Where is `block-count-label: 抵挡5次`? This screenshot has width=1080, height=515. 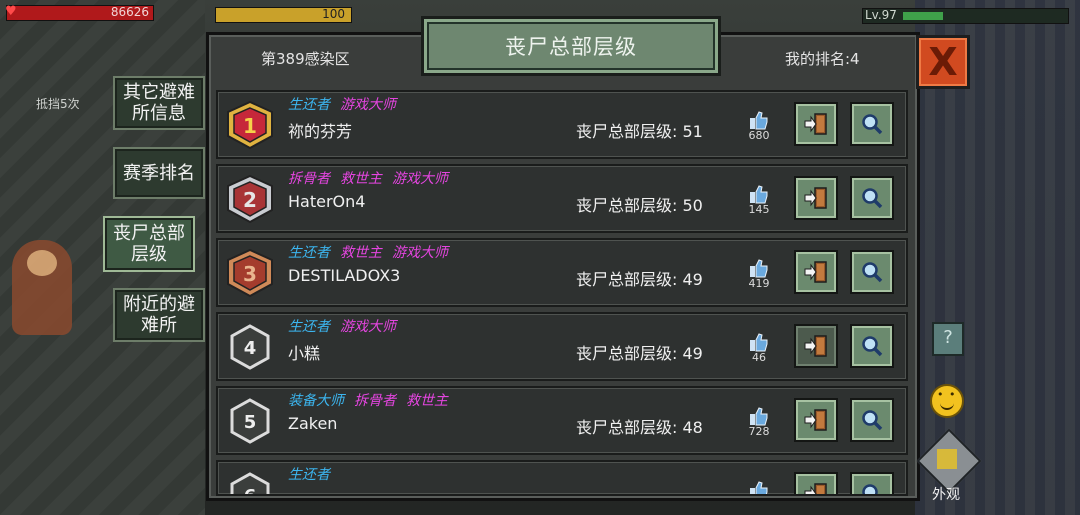 block-count-label: 抵挡5次 is located at coordinates (58, 104).